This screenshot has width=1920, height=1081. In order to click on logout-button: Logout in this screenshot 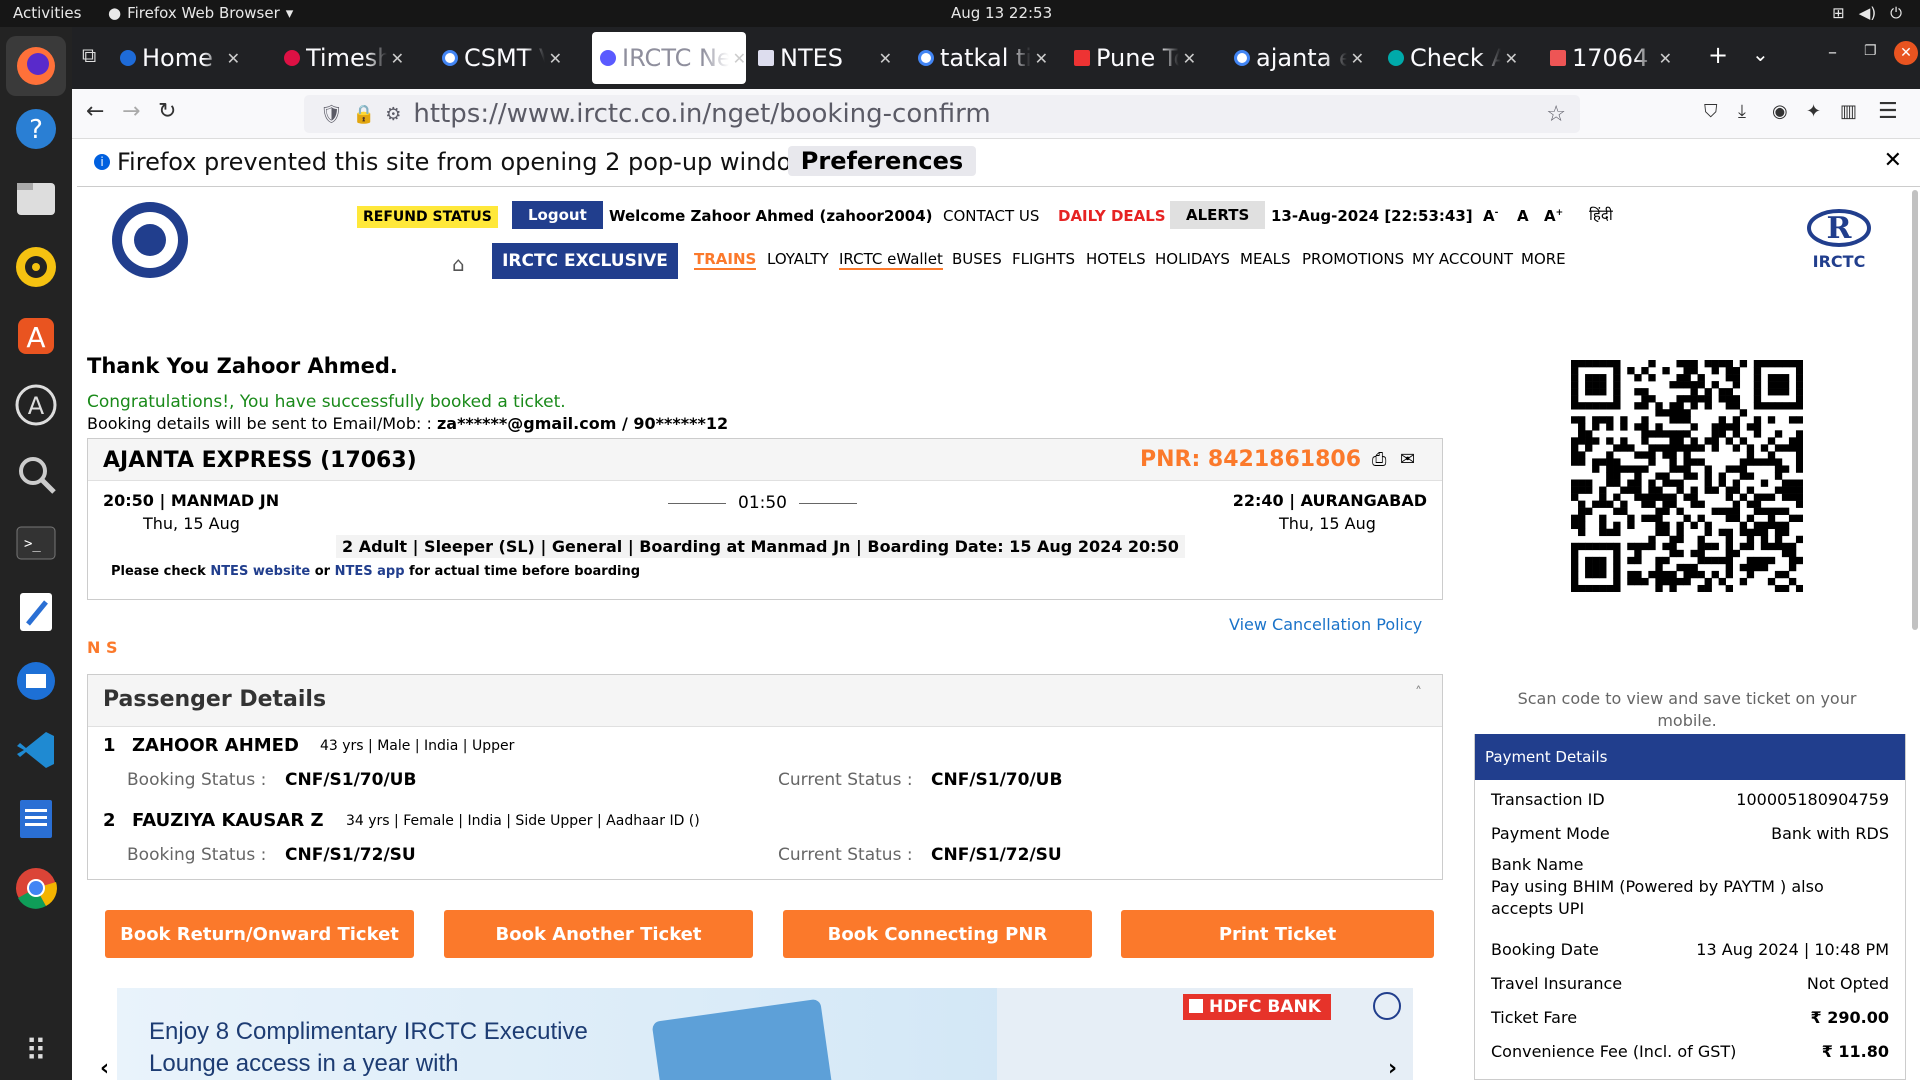, I will do `click(557, 215)`.